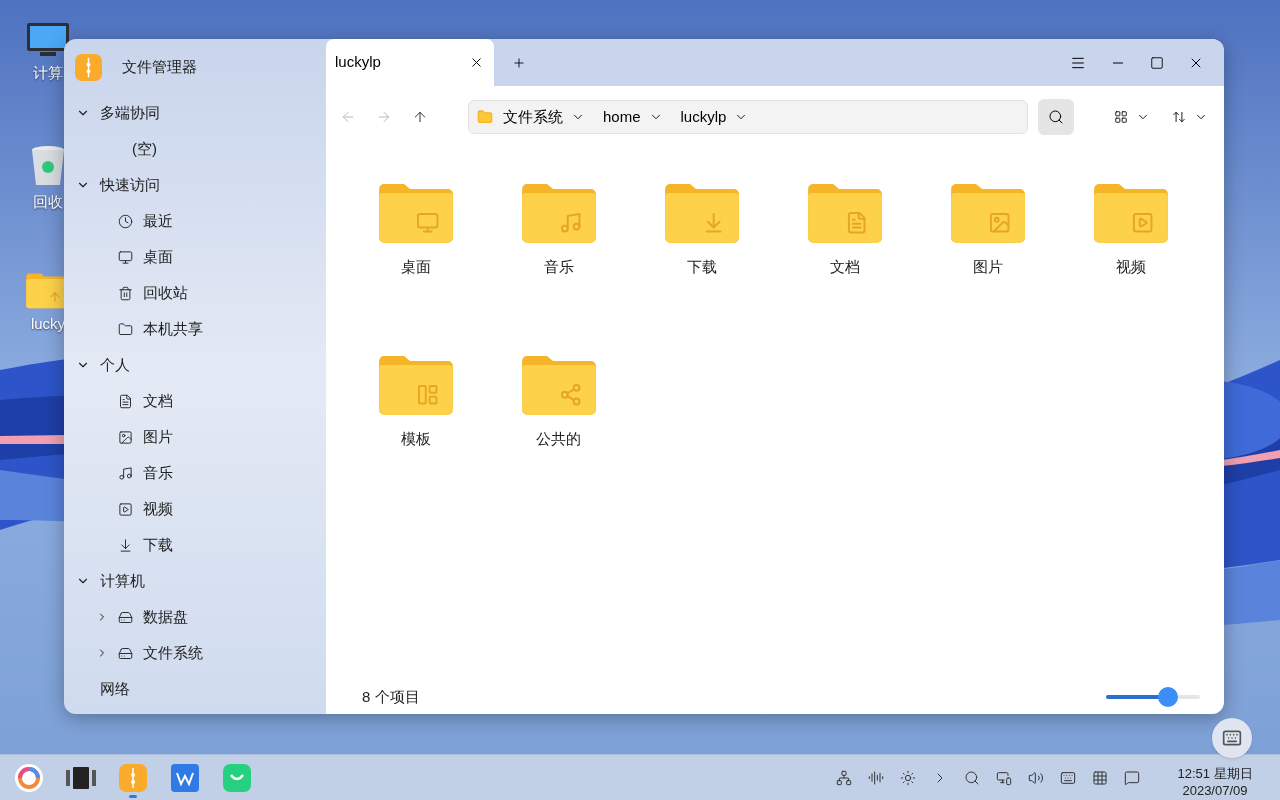  Describe the element at coordinates (410, 62) in the screenshot. I see `tab: luckylp` at that location.